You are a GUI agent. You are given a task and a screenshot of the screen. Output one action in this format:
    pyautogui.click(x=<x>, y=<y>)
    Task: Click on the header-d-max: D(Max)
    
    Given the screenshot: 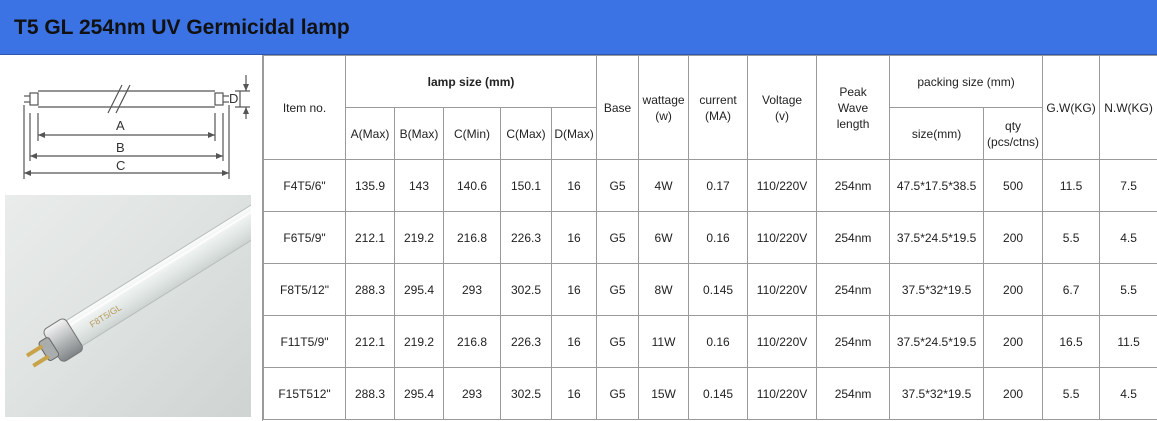 What is the action you would take?
    pyautogui.click(x=574, y=133)
    